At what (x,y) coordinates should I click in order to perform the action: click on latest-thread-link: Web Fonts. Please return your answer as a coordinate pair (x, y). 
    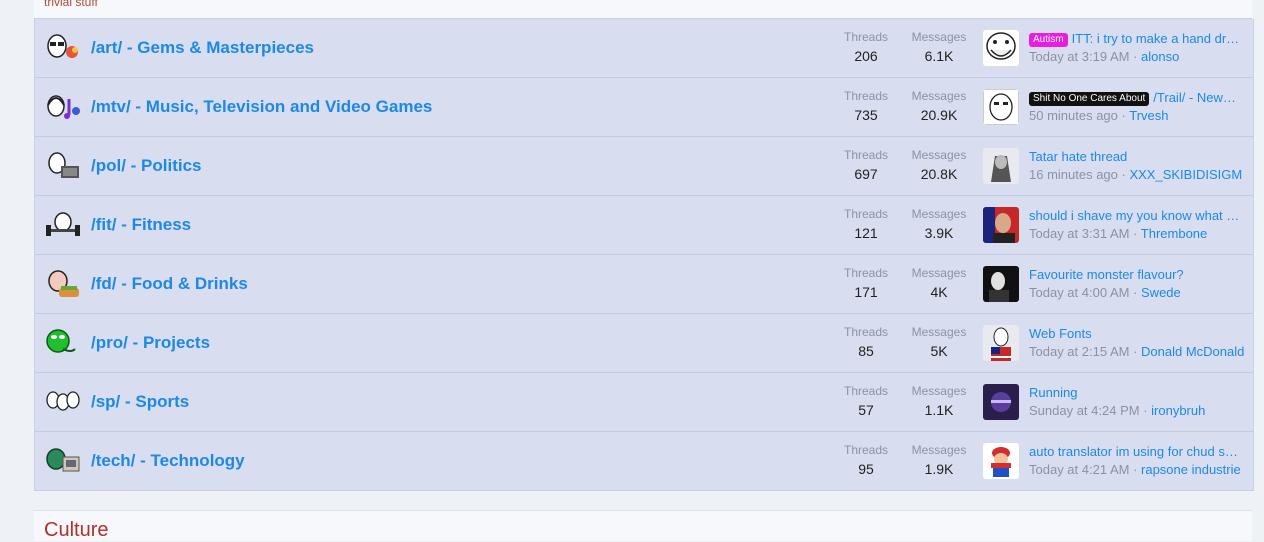
    Looking at the image, I should click on (1060, 333).